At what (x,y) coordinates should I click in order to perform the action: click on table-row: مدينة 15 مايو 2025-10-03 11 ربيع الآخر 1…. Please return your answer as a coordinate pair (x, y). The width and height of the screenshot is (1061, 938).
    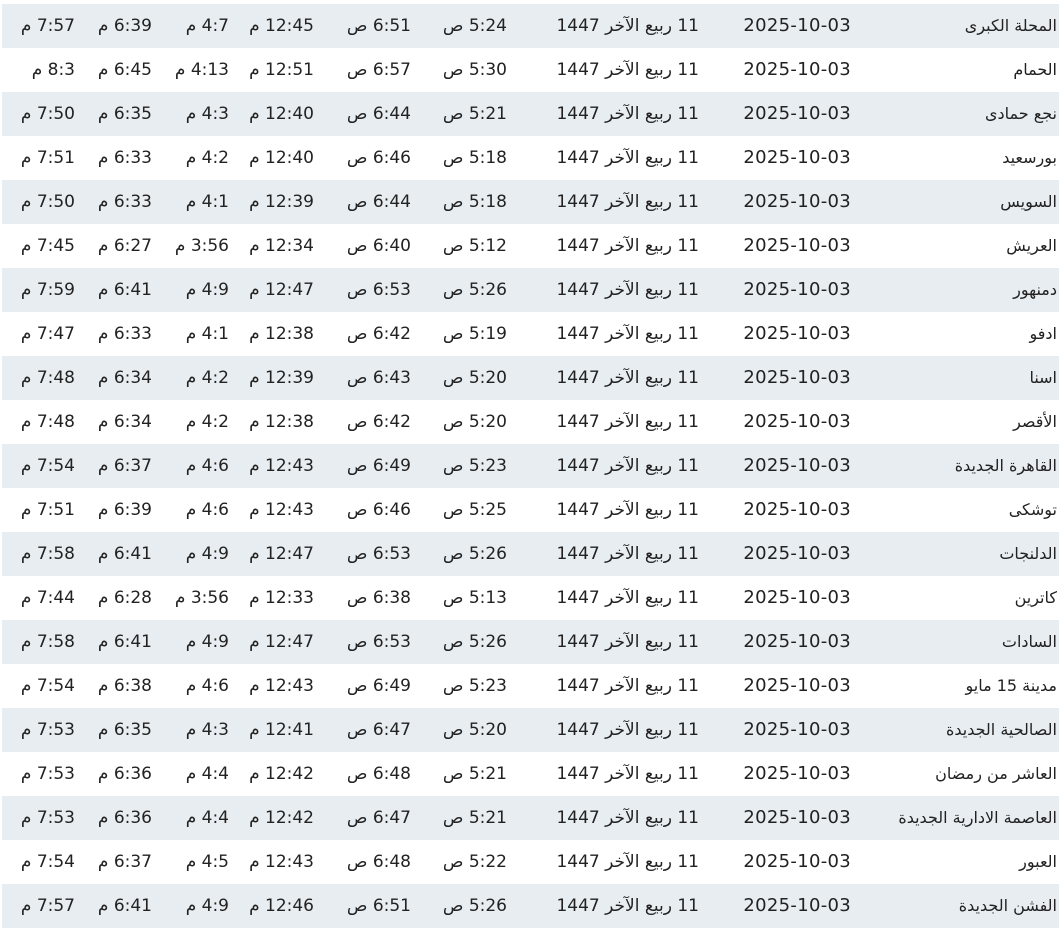
    Looking at the image, I should click on (530, 686).